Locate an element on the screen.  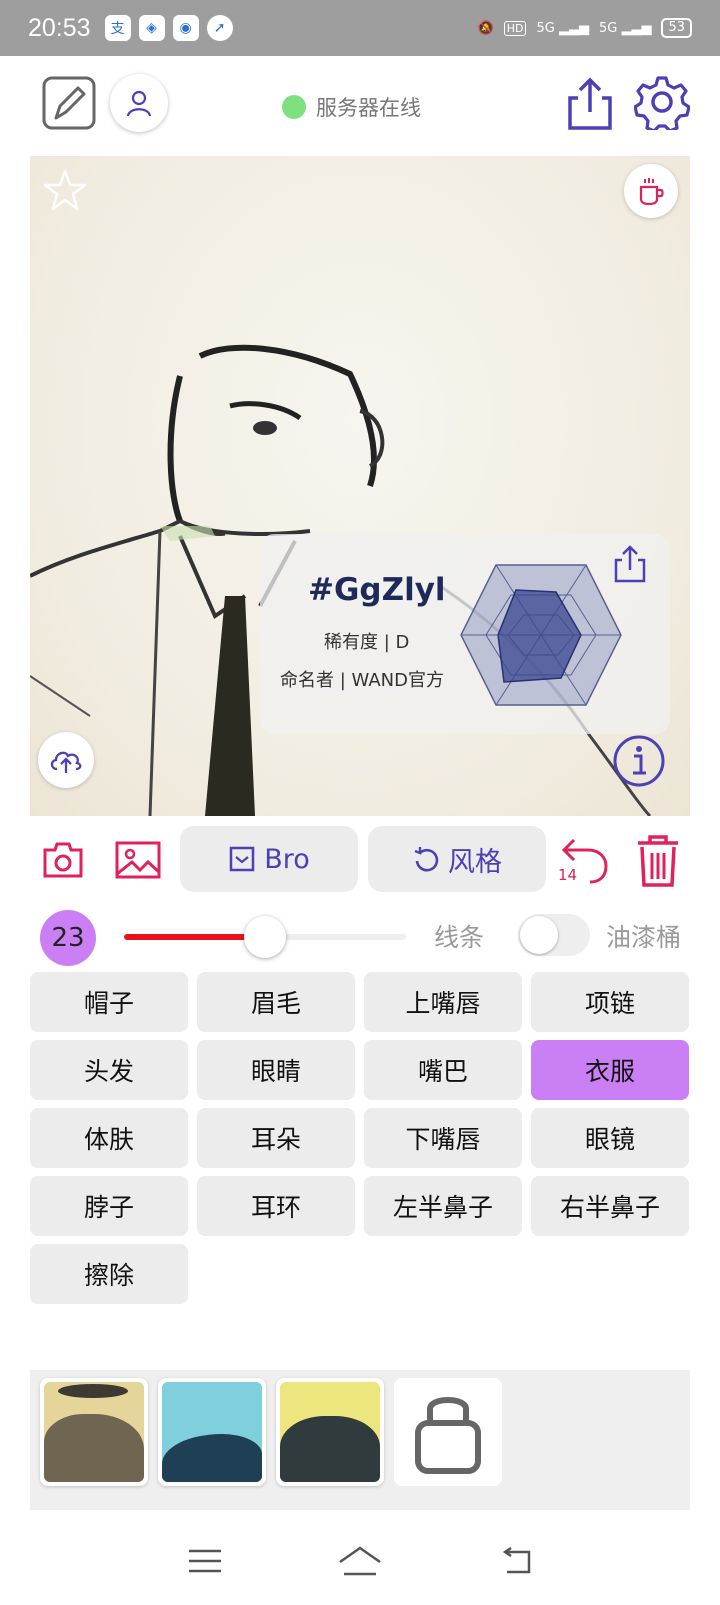
brush-row: 23 线条 油漆桶 is located at coordinates (360, 936).